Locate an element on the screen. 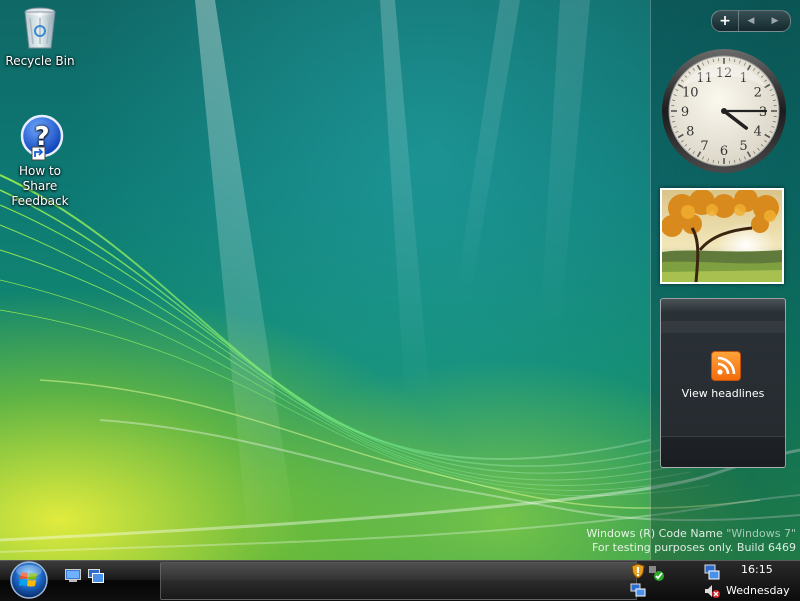 Image resolution: width=800 pixels, height=604 pixels. network-icon is located at coordinates (638, 590).